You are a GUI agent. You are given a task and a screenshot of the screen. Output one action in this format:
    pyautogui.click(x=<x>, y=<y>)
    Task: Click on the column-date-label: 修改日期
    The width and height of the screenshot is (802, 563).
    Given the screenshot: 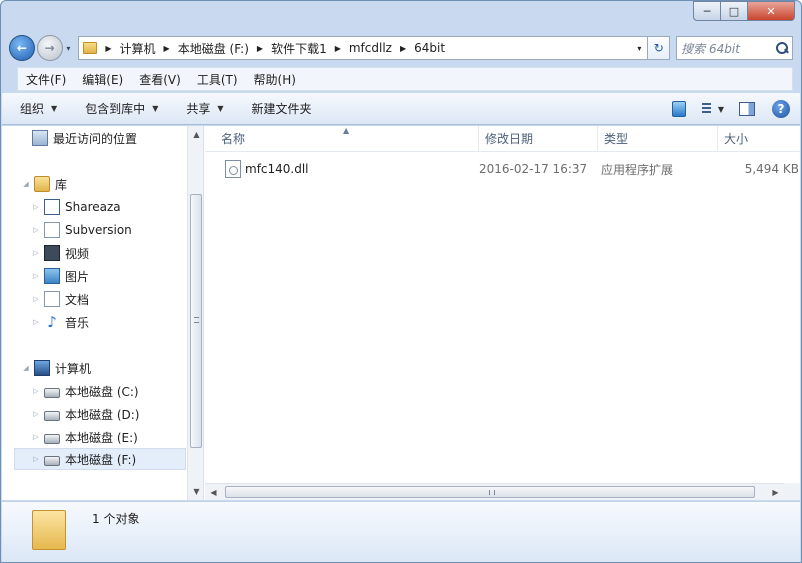 What is the action you would take?
    pyautogui.click(x=509, y=139)
    